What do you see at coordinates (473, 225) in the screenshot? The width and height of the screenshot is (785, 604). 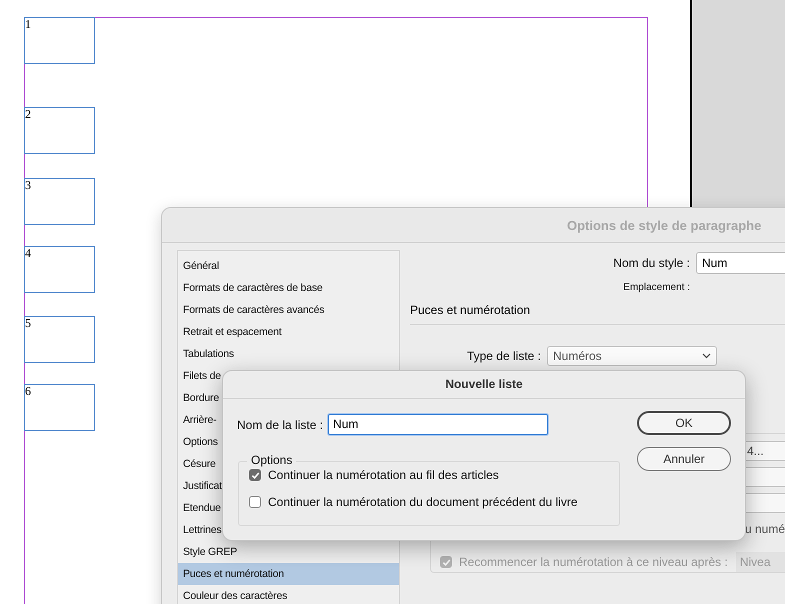 I see `window-title: Options de style de paragraphe` at bounding box center [473, 225].